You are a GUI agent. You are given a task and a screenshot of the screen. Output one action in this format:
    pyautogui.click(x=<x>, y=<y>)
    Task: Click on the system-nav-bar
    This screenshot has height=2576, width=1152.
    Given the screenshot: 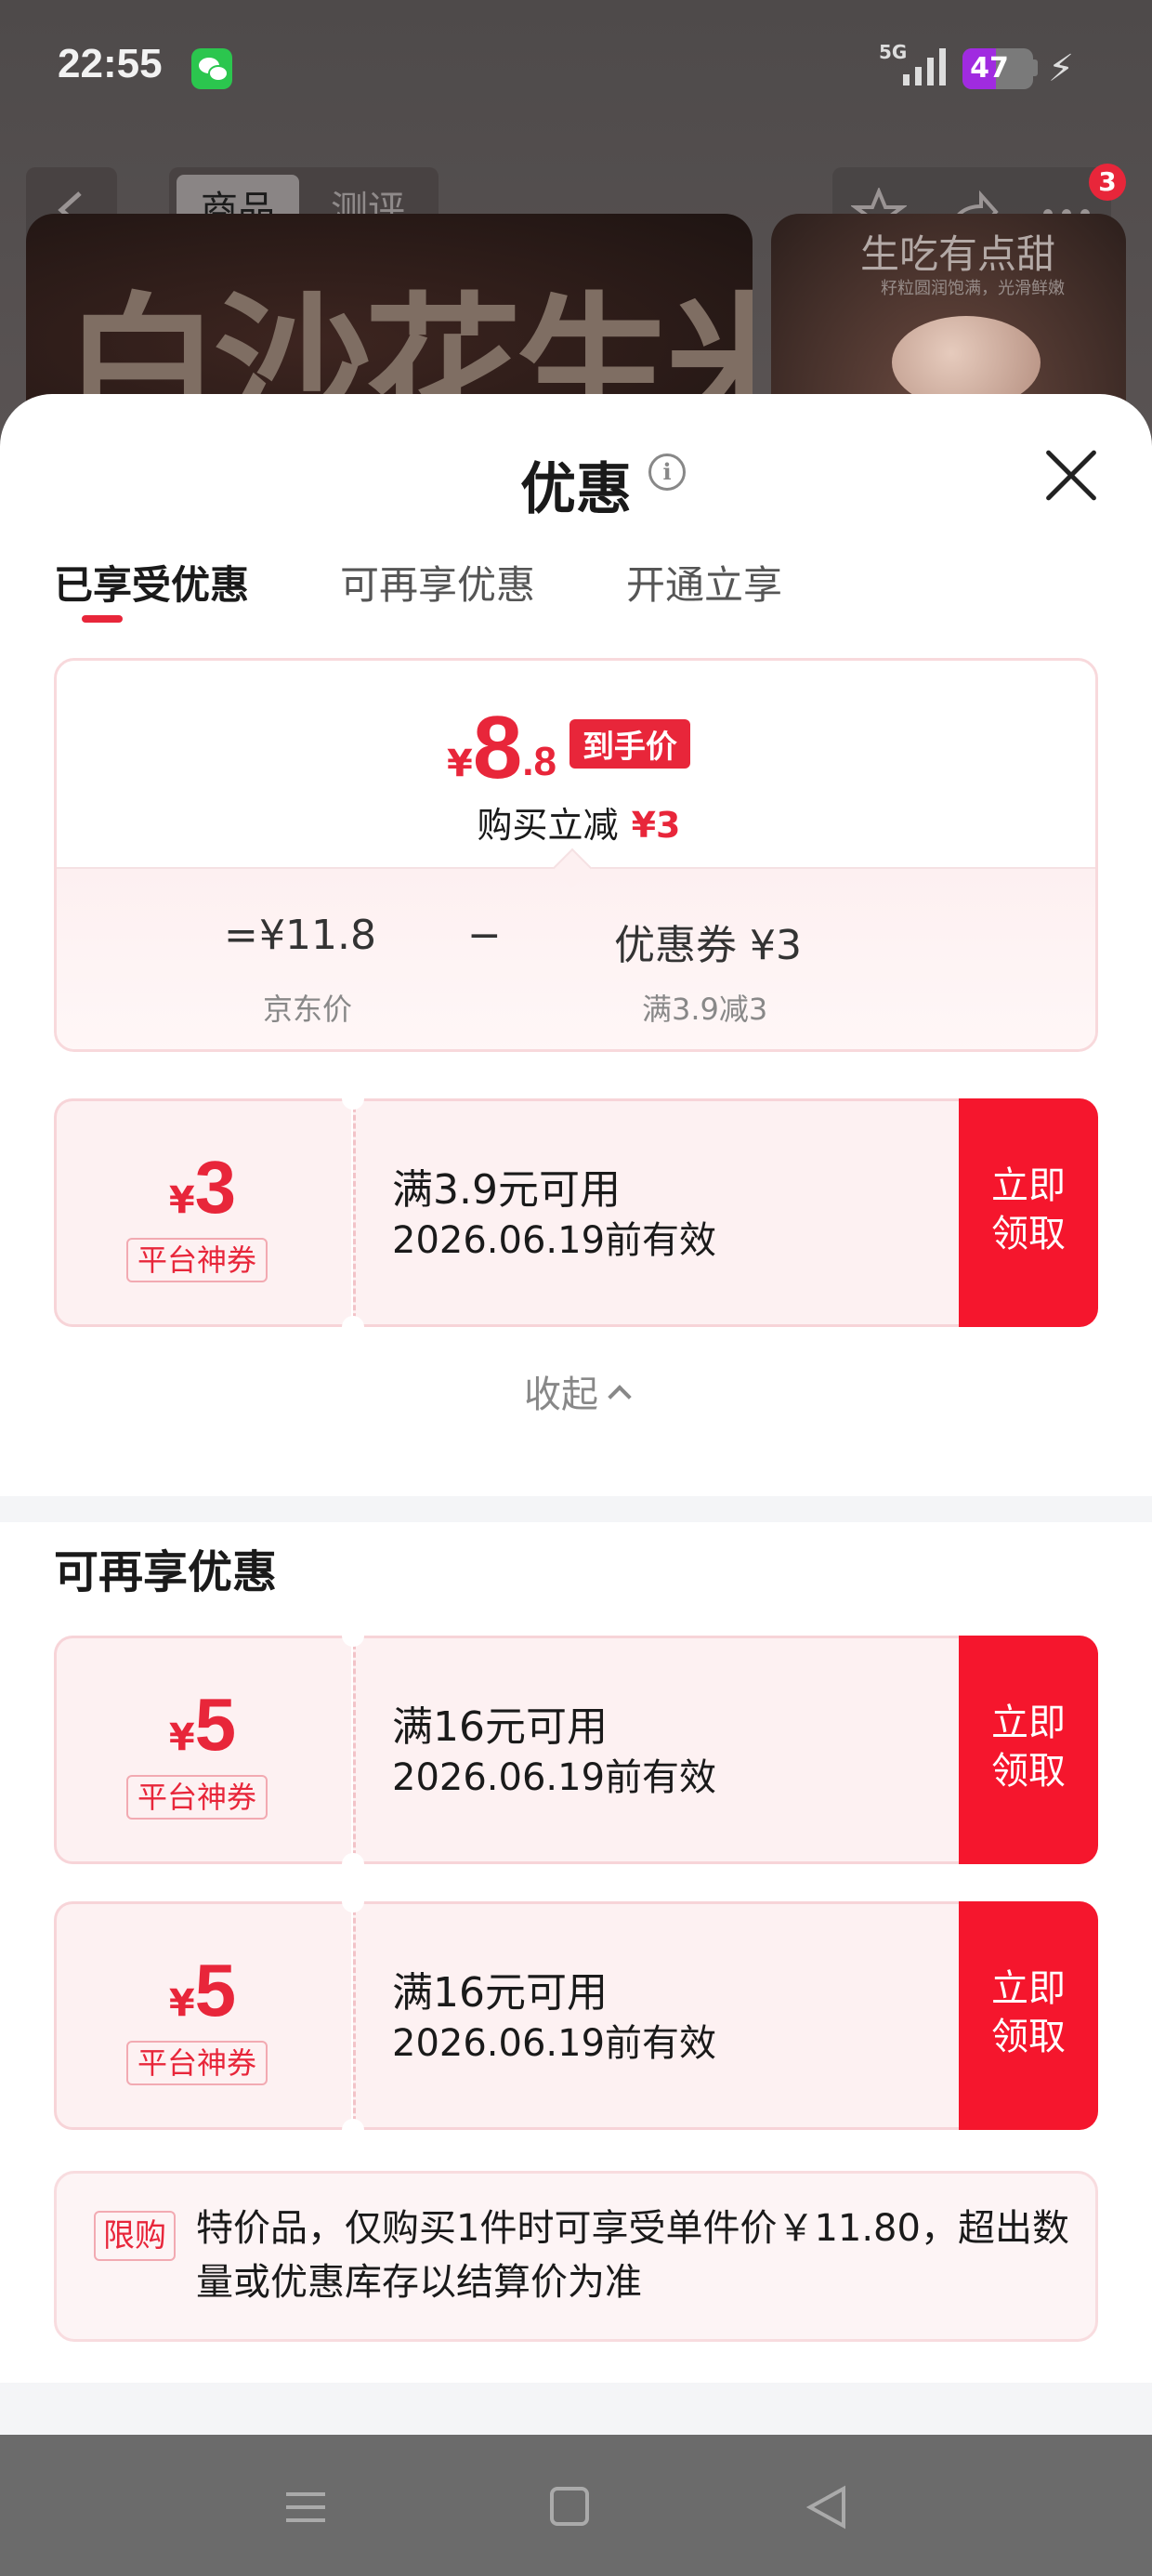 What is the action you would take?
    pyautogui.click(x=576, y=2505)
    